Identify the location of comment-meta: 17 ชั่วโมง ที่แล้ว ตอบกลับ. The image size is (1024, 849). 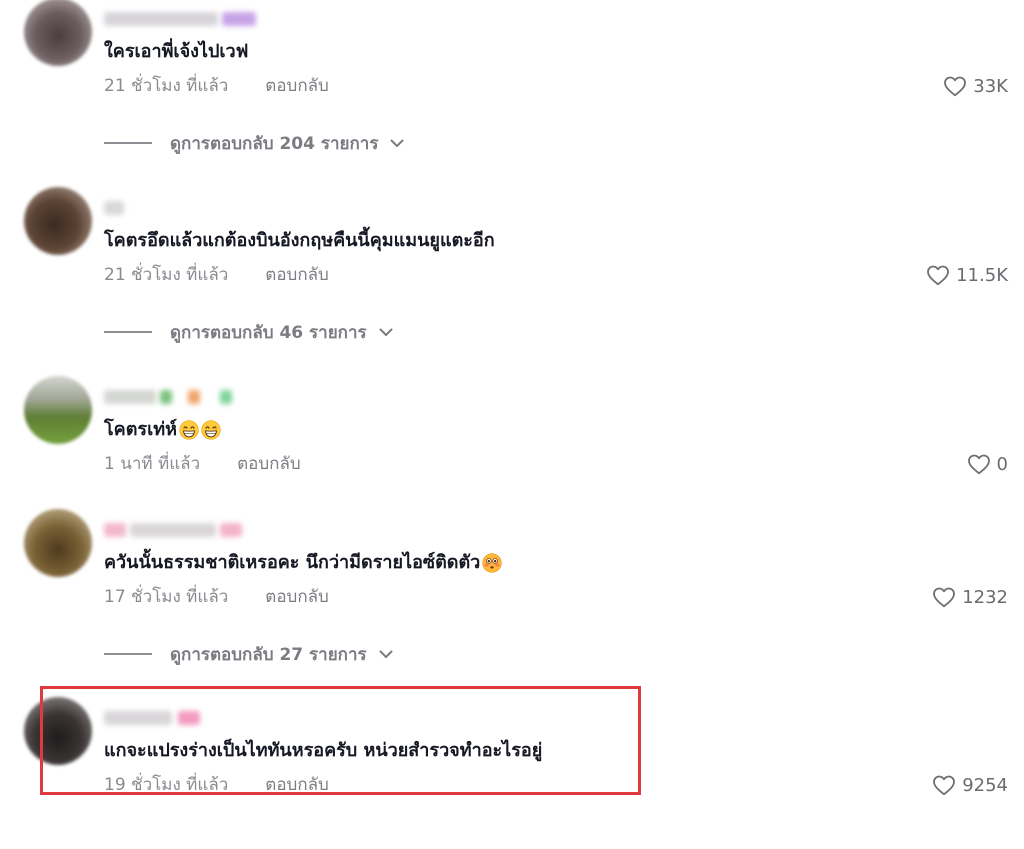
(216, 597).